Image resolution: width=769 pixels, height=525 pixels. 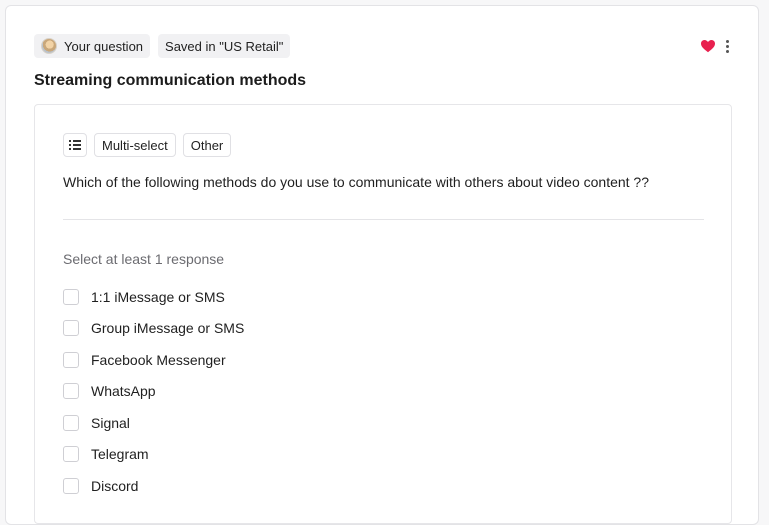 I want to click on option-telegram: Telegram, so click(x=153, y=455).